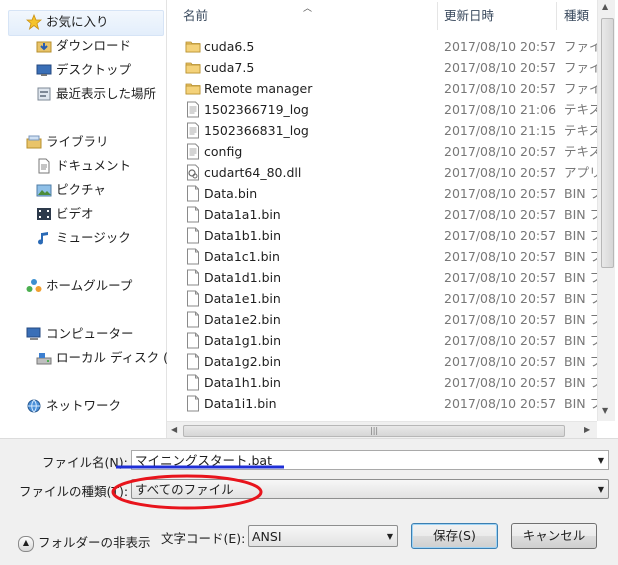 This screenshot has width=618, height=565. What do you see at coordinates (370, 489) in the screenshot?
I see `filetype-select: すべてのファイル ▼` at bounding box center [370, 489].